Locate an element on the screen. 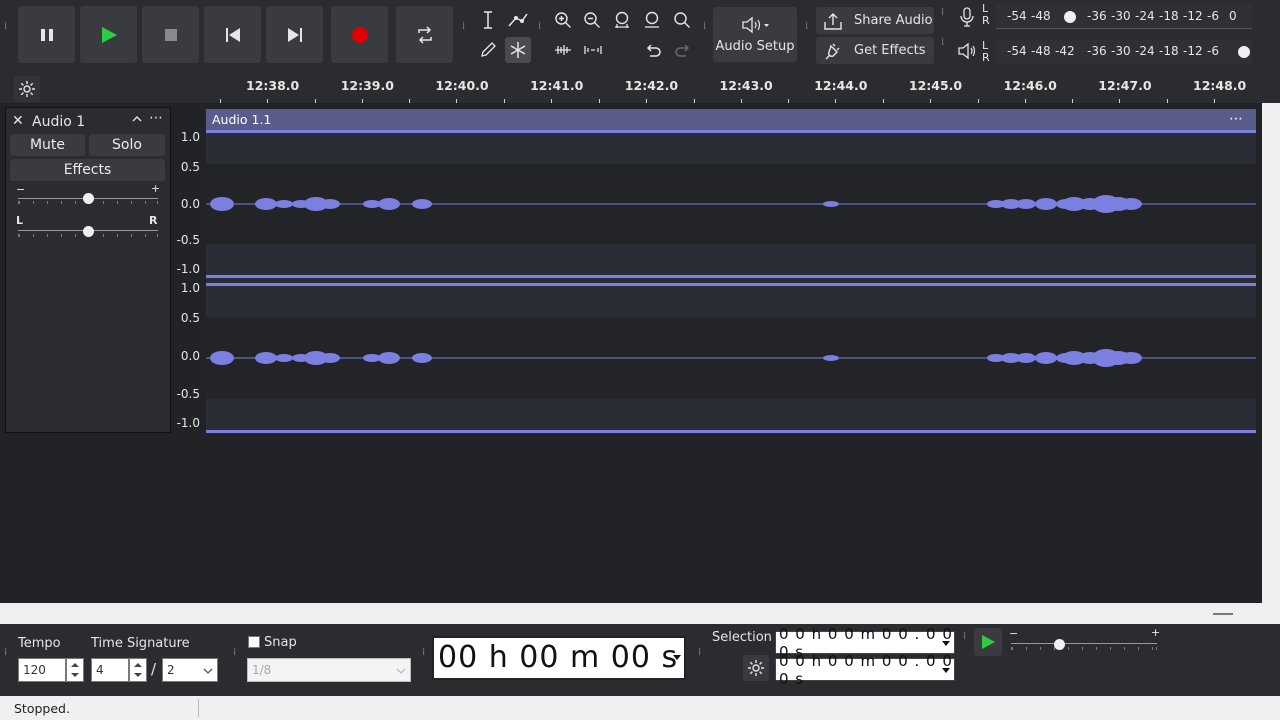 This screenshot has height=720, width=1280. meter-tick: -42 is located at coordinates (1065, 51).